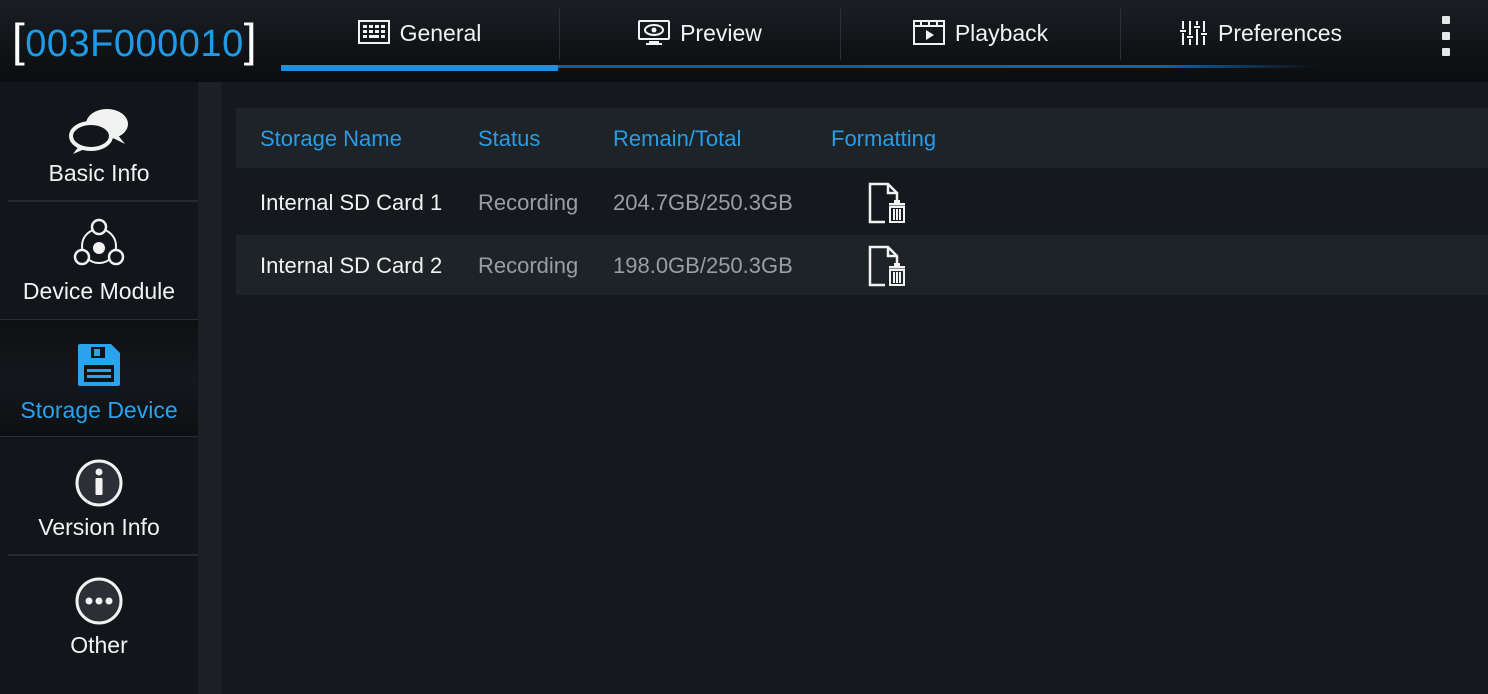 The width and height of the screenshot is (1488, 694). I want to click on sidebar-item-label: Storage Device, so click(99, 410).